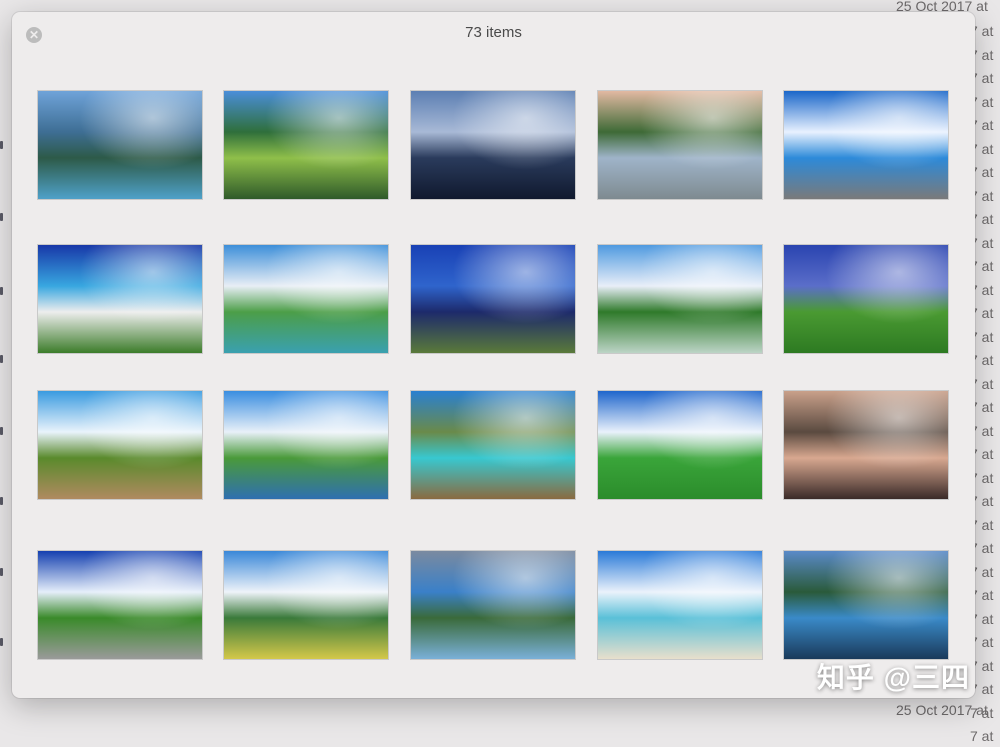  Describe the element at coordinates (306, 145) in the screenshot. I see `thumbnail-lily-pad-lake` at that location.